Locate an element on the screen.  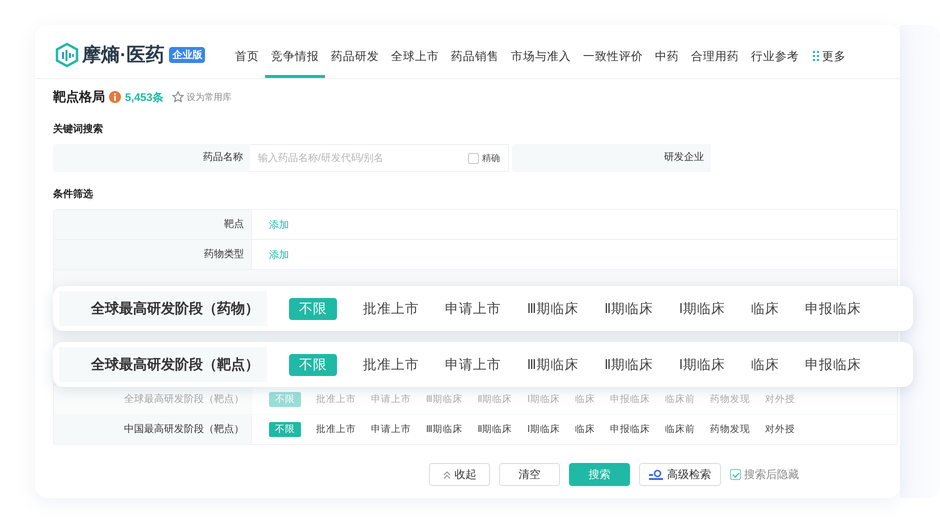
advanced-search-button: 高级检索 is located at coordinates (680, 474).